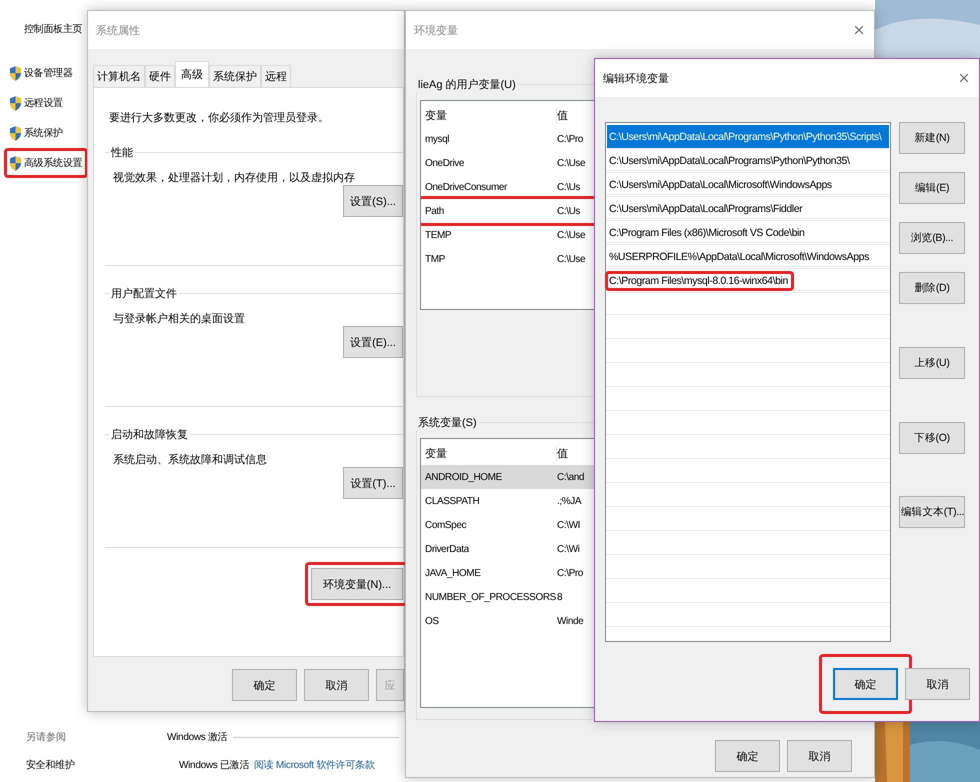  I want to click on tab: 高级, so click(192, 74).